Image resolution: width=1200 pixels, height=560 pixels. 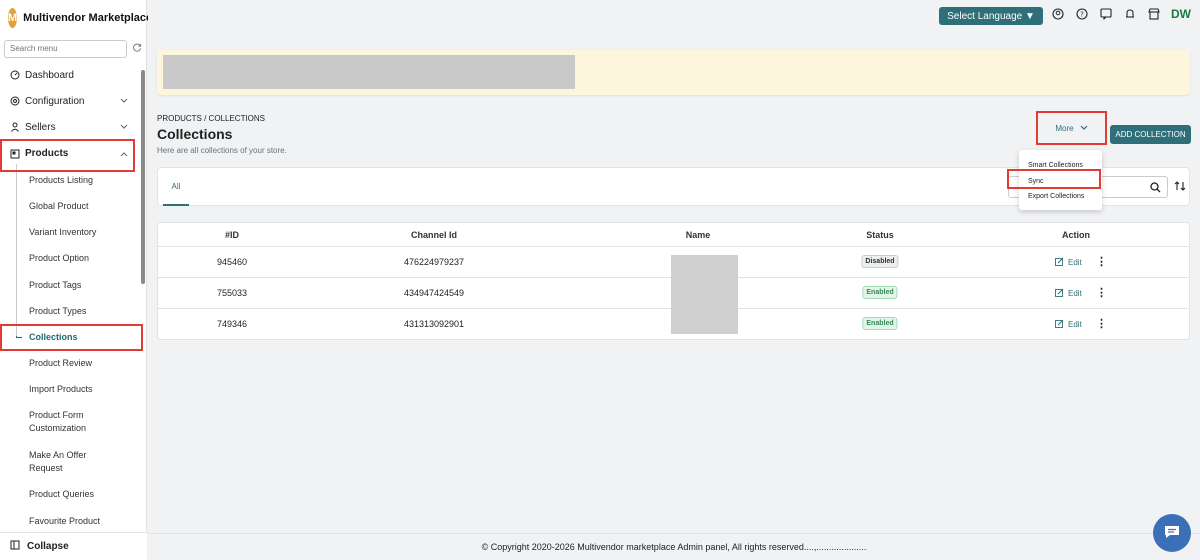 I want to click on submenu-product-option: Product Option, so click(x=70, y=258).